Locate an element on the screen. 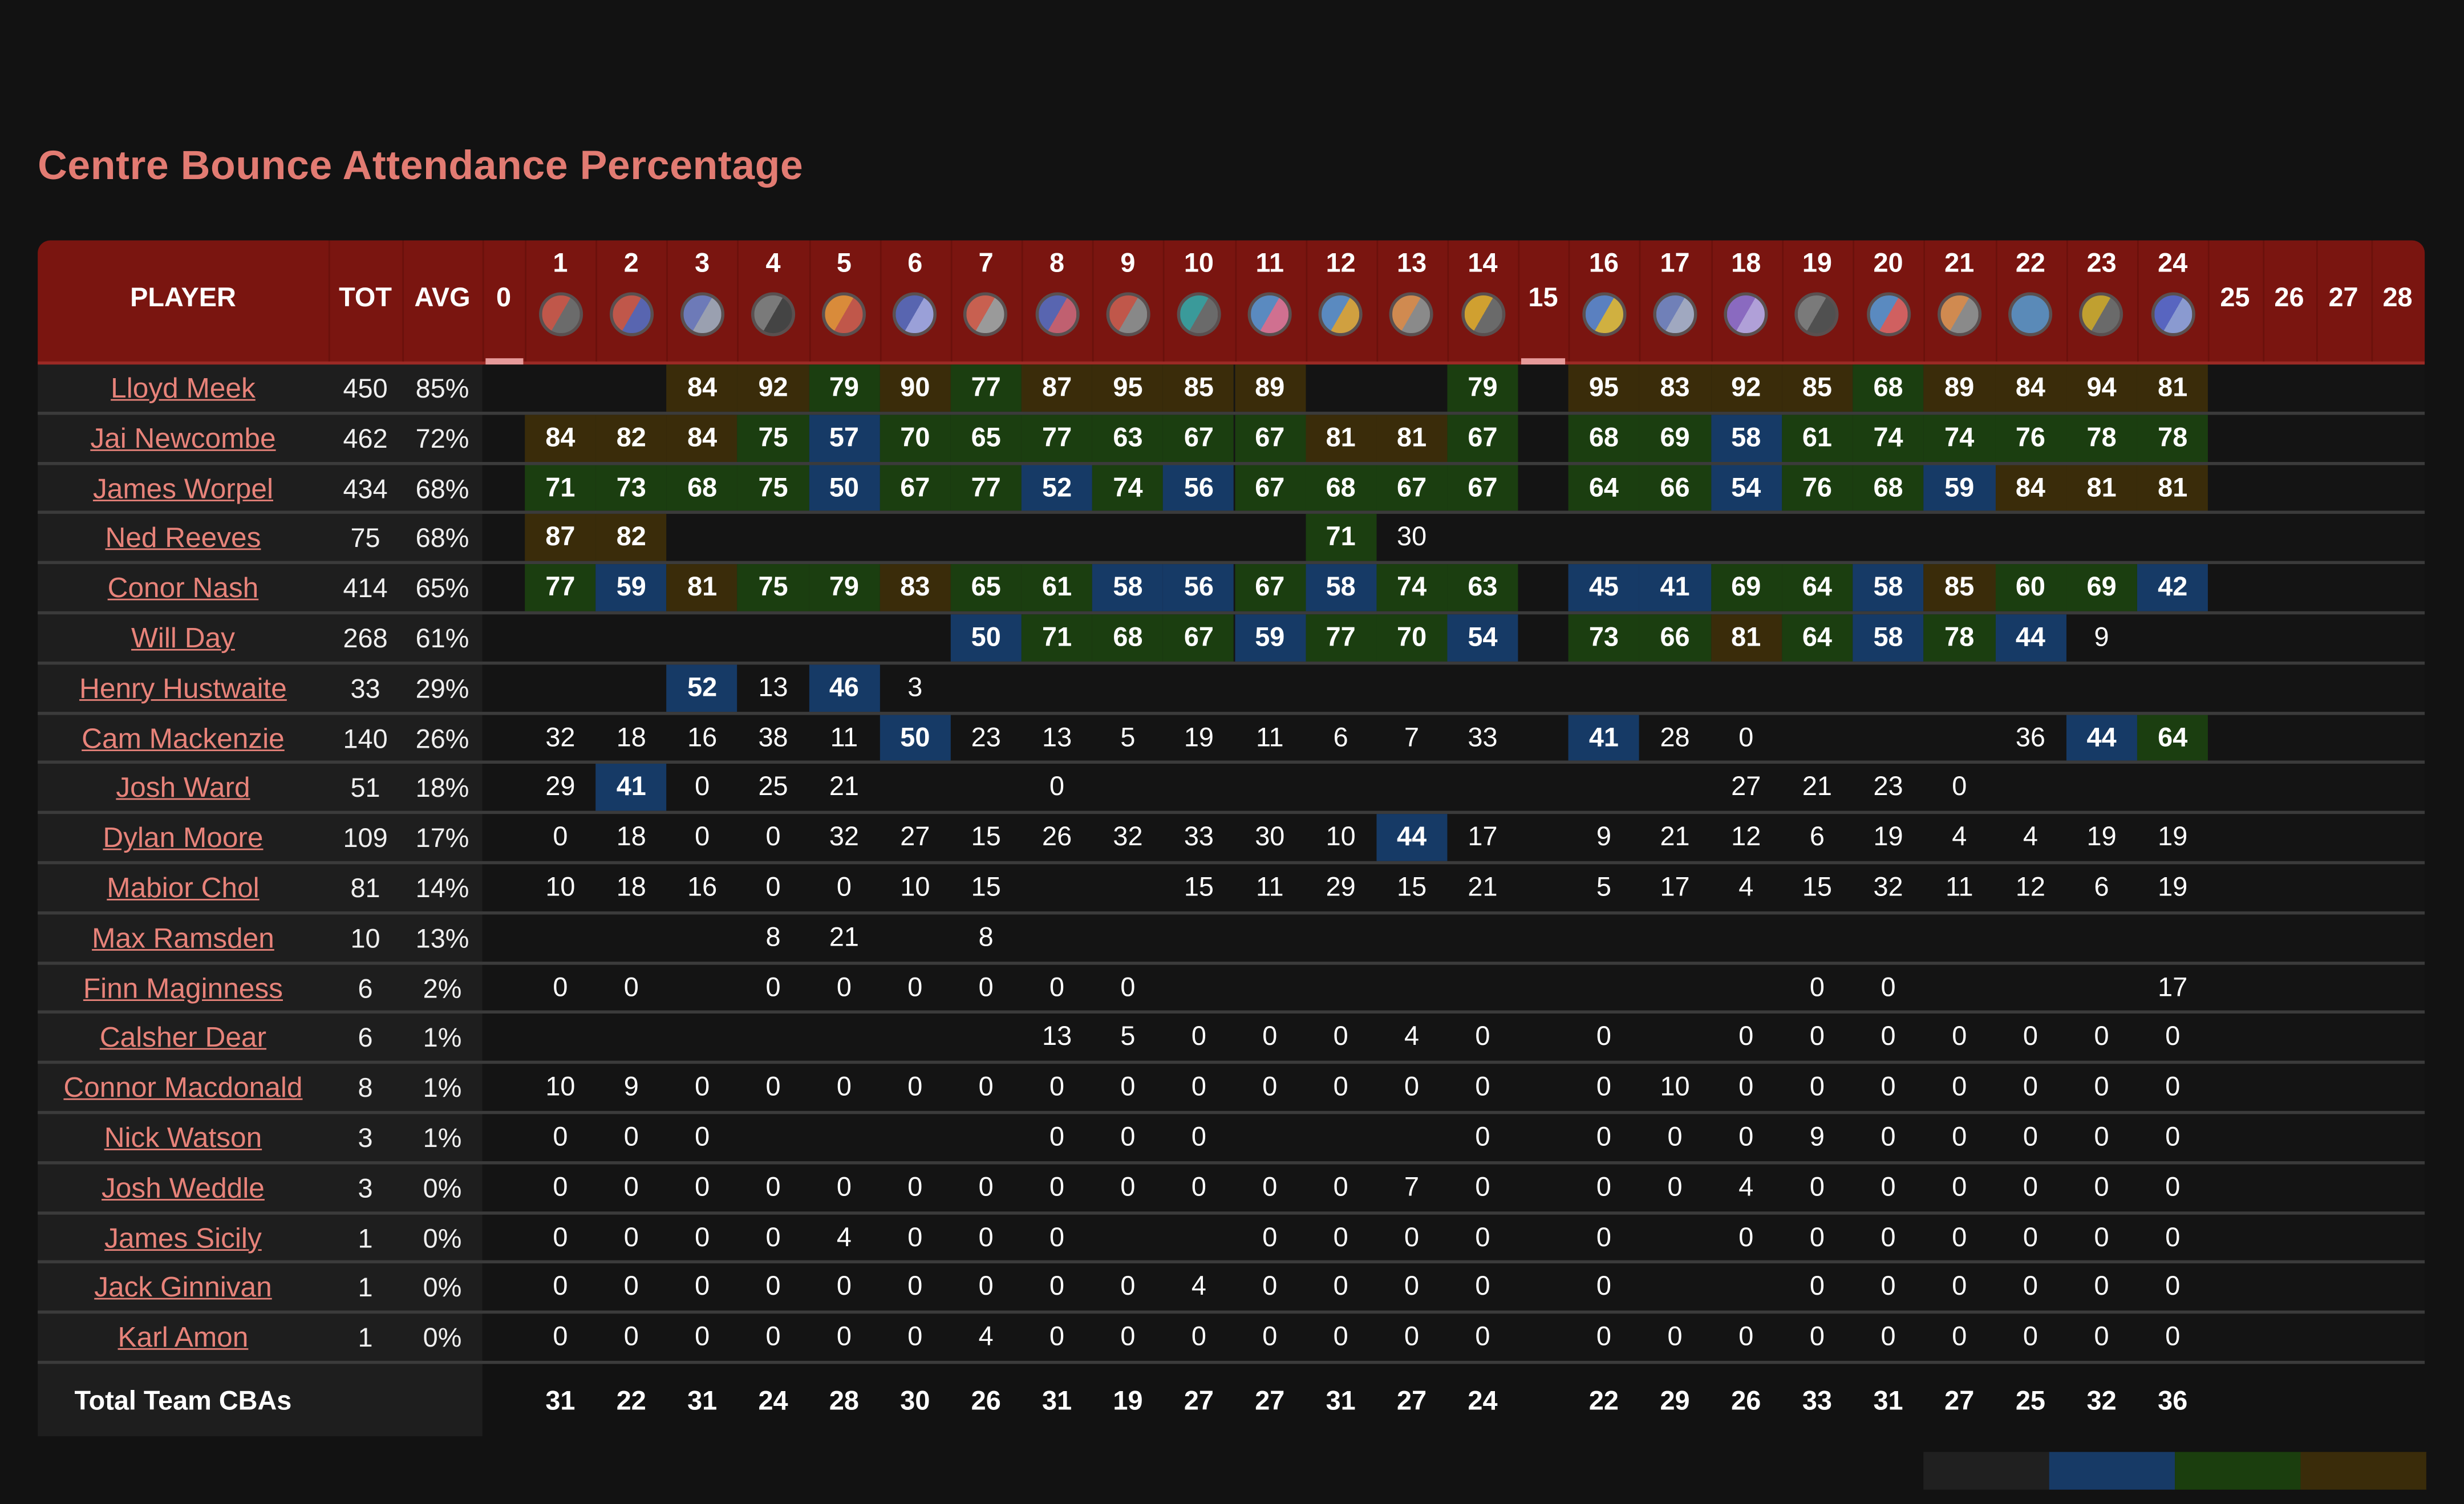 The image size is (2464, 1504). round-header-11: 11 is located at coordinates (1269, 263).